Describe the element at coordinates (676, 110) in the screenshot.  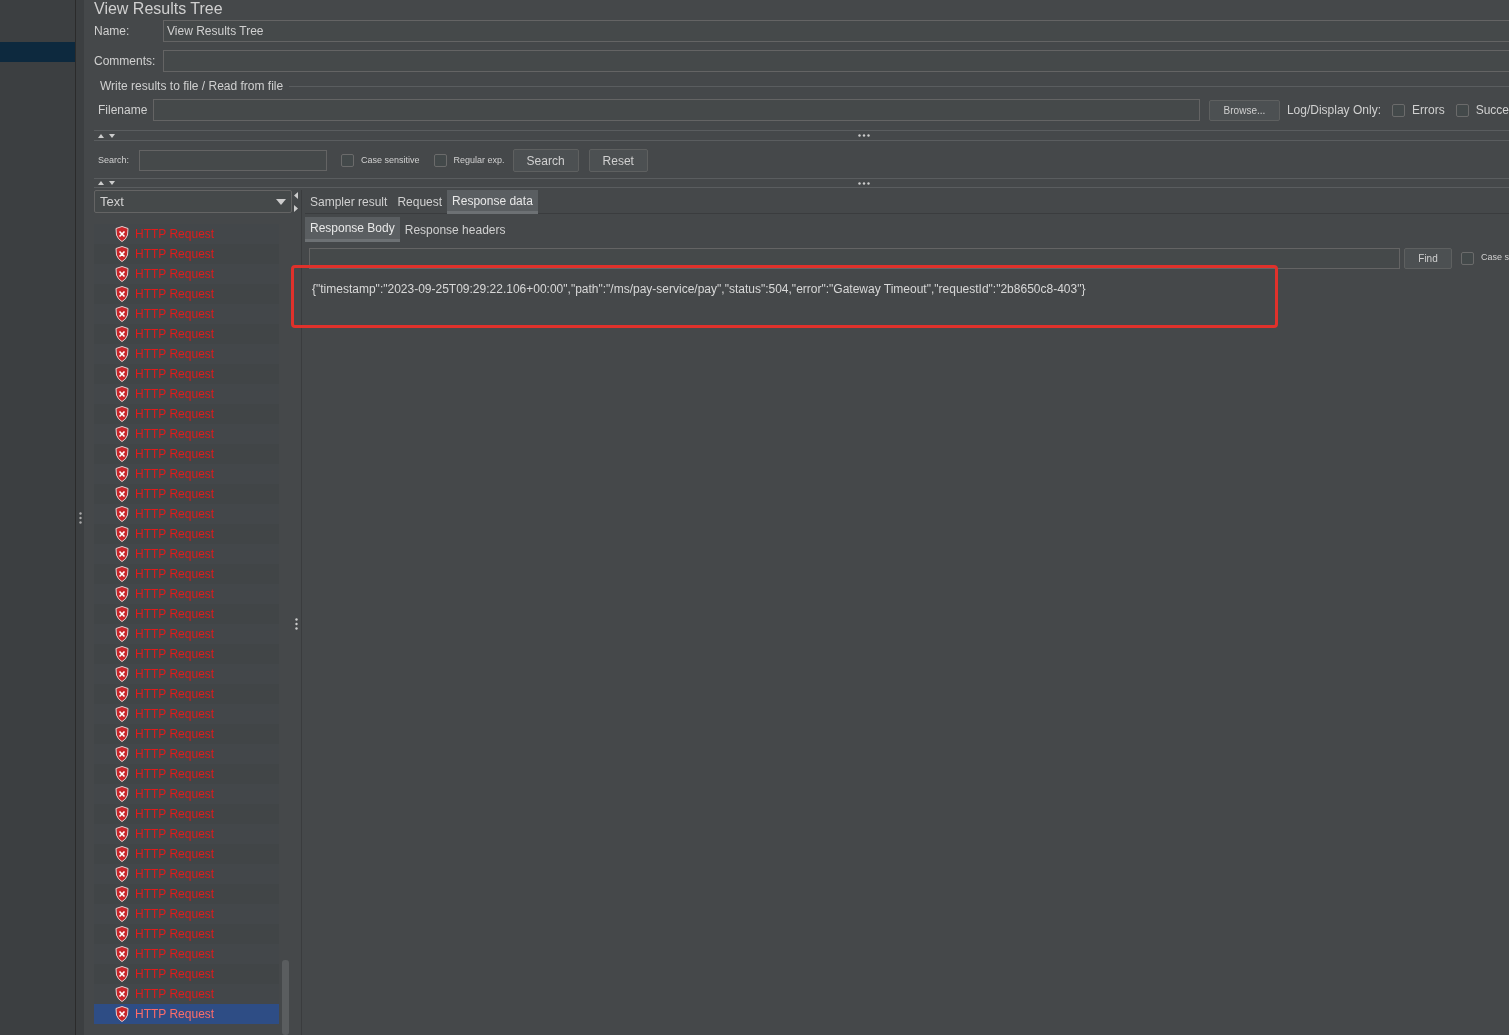
I see `filename-field` at that location.